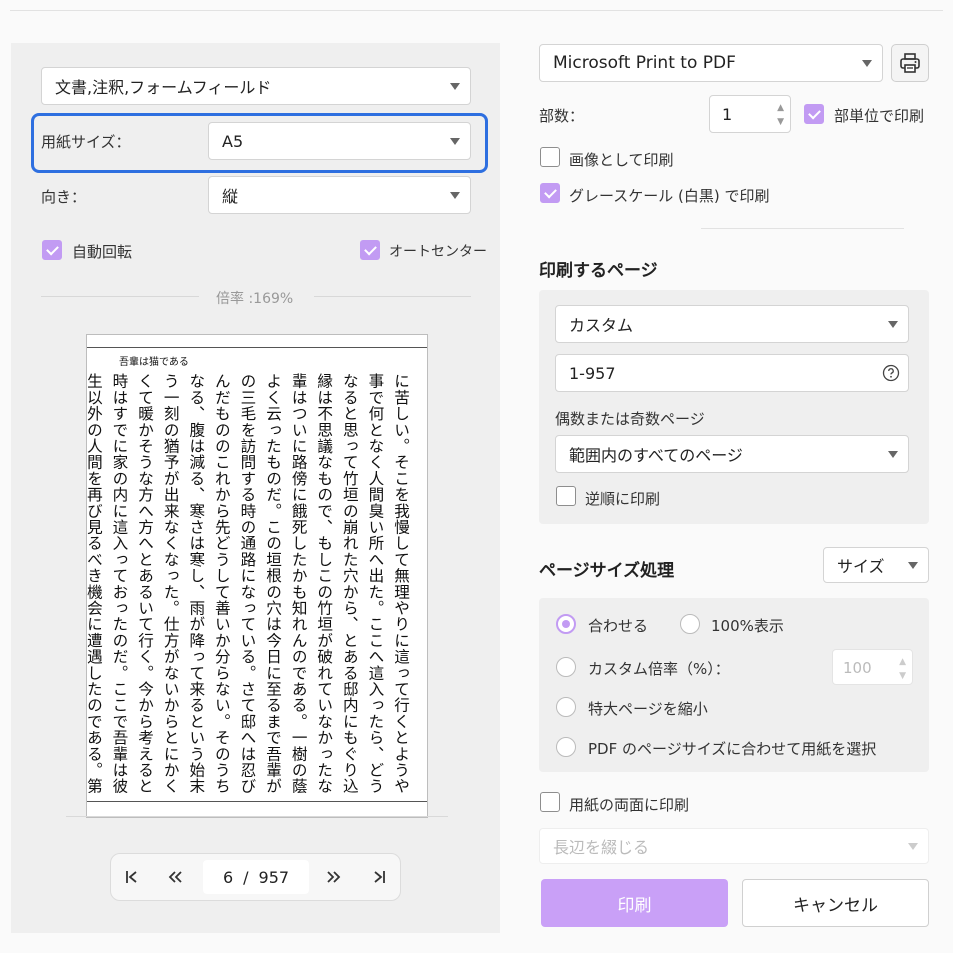 The width and height of the screenshot is (953, 953). I want to click on actual-size-radio, so click(690, 624).